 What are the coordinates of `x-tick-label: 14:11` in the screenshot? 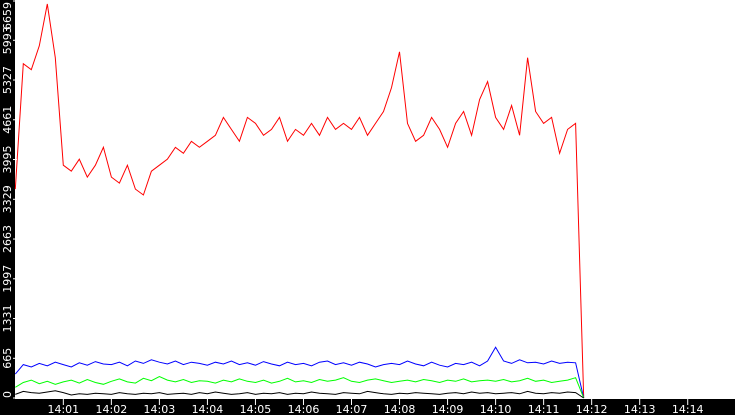 It's located at (544, 409).